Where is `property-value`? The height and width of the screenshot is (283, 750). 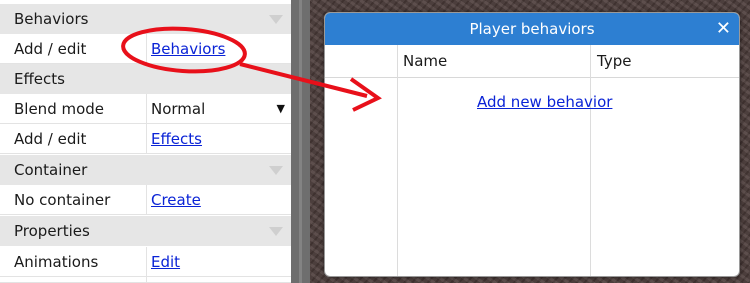
property-value is located at coordinates (218, 280).